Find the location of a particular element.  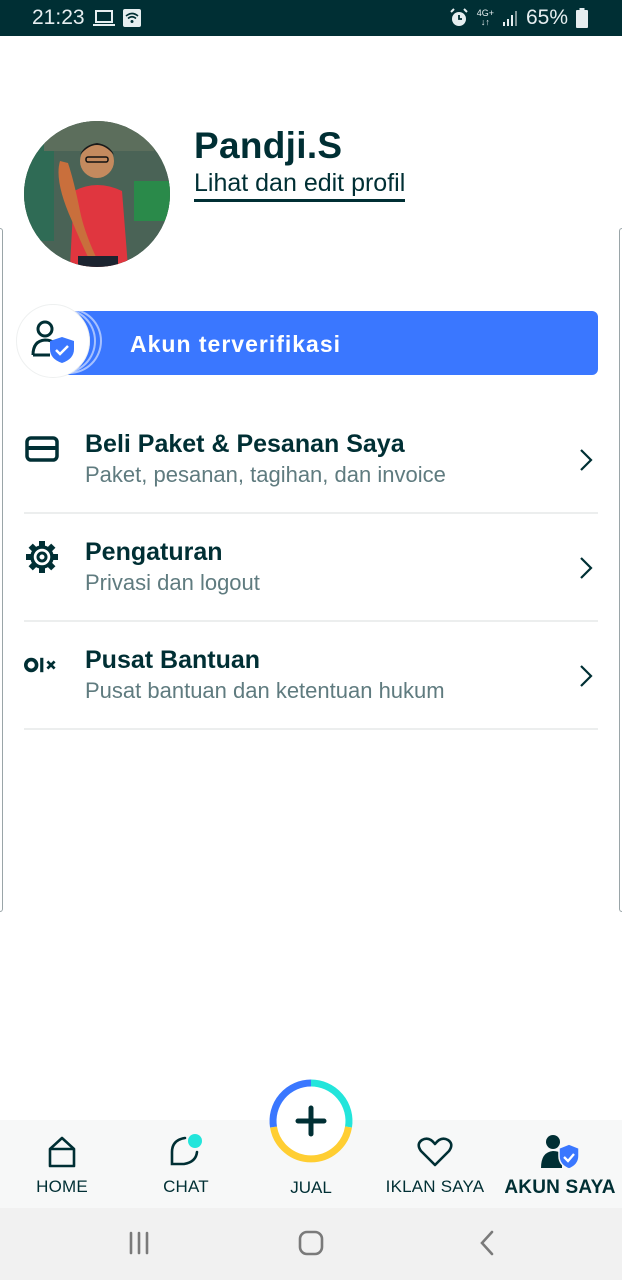

menu-subtitle: Privasi dan logout is located at coordinates (172, 582).